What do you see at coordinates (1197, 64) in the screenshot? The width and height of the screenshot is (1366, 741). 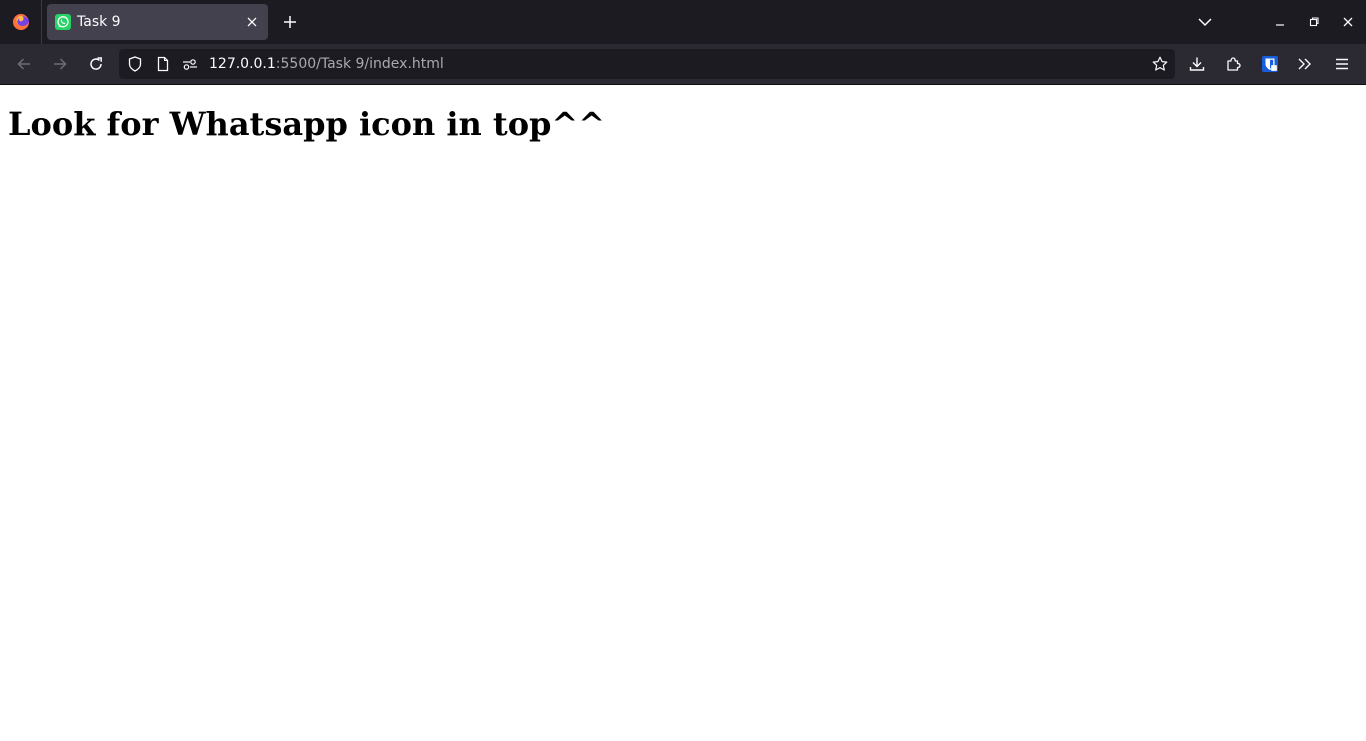 I see `download-icon` at bounding box center [1197, 64].